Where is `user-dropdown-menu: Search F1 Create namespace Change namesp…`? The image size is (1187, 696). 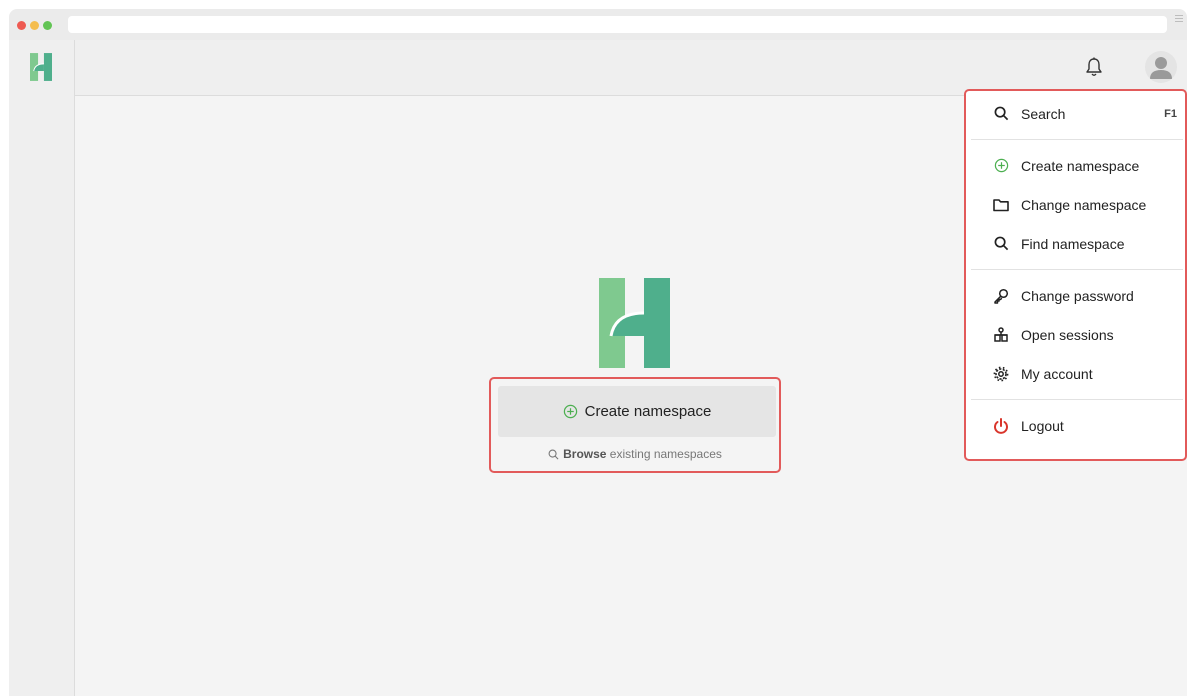 user-dropdown-menu: Search F1 Create namespace Change namesp… is located at coordinates (1075, 275).